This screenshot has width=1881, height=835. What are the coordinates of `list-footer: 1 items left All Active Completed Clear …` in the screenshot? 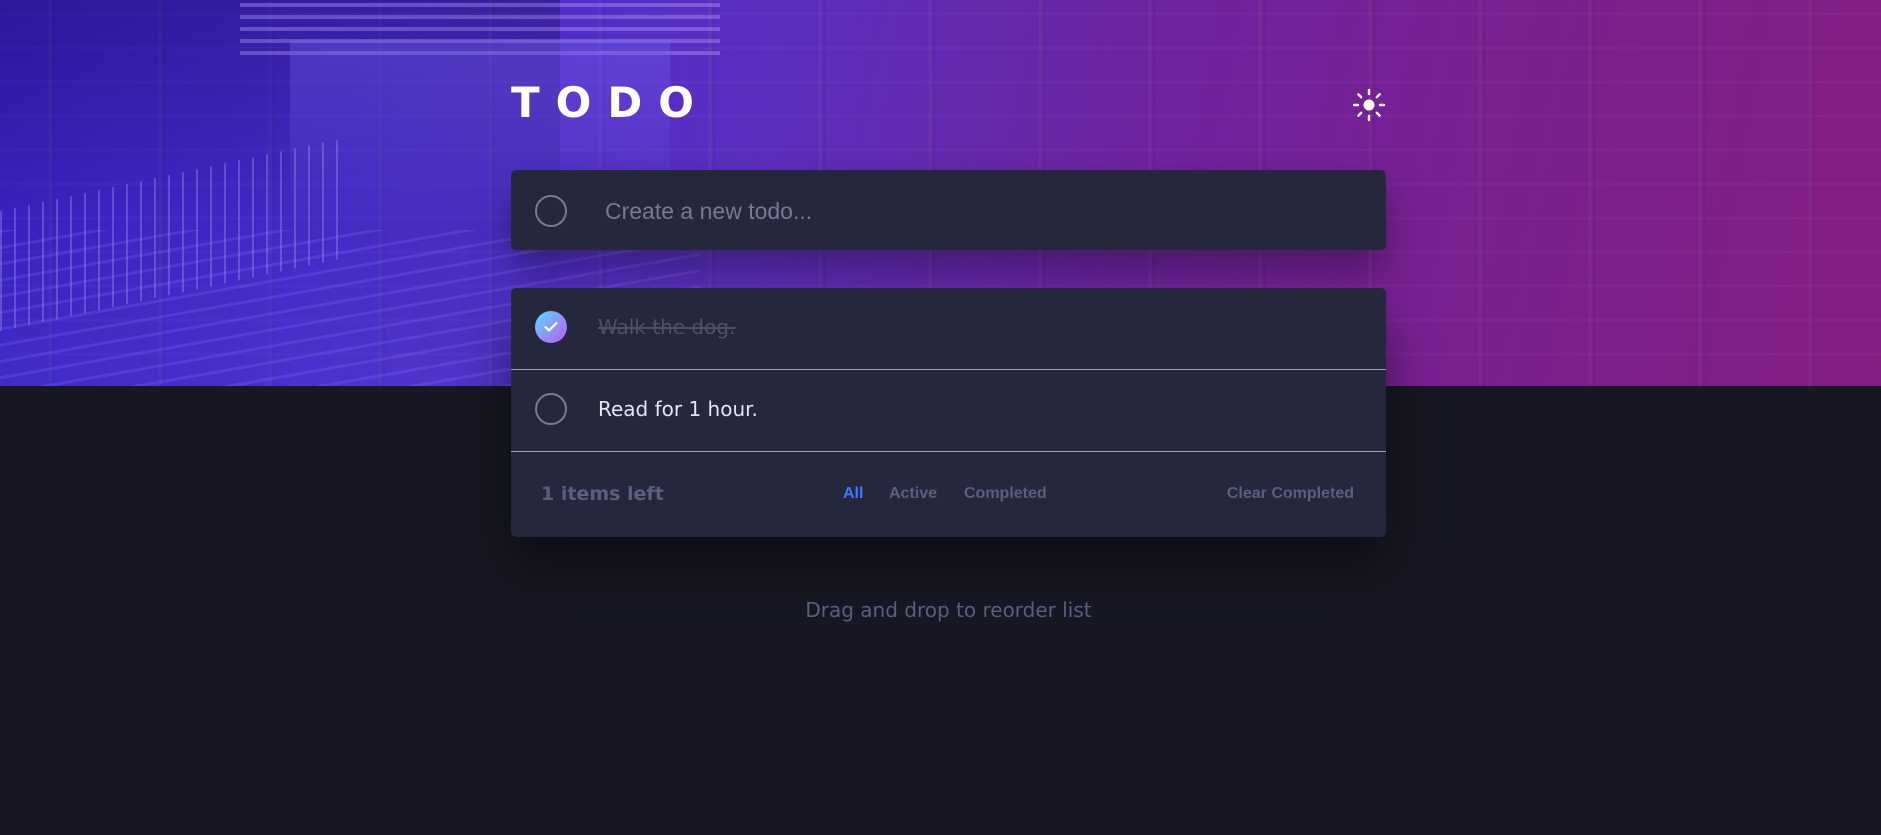 It's located at (948, 494).